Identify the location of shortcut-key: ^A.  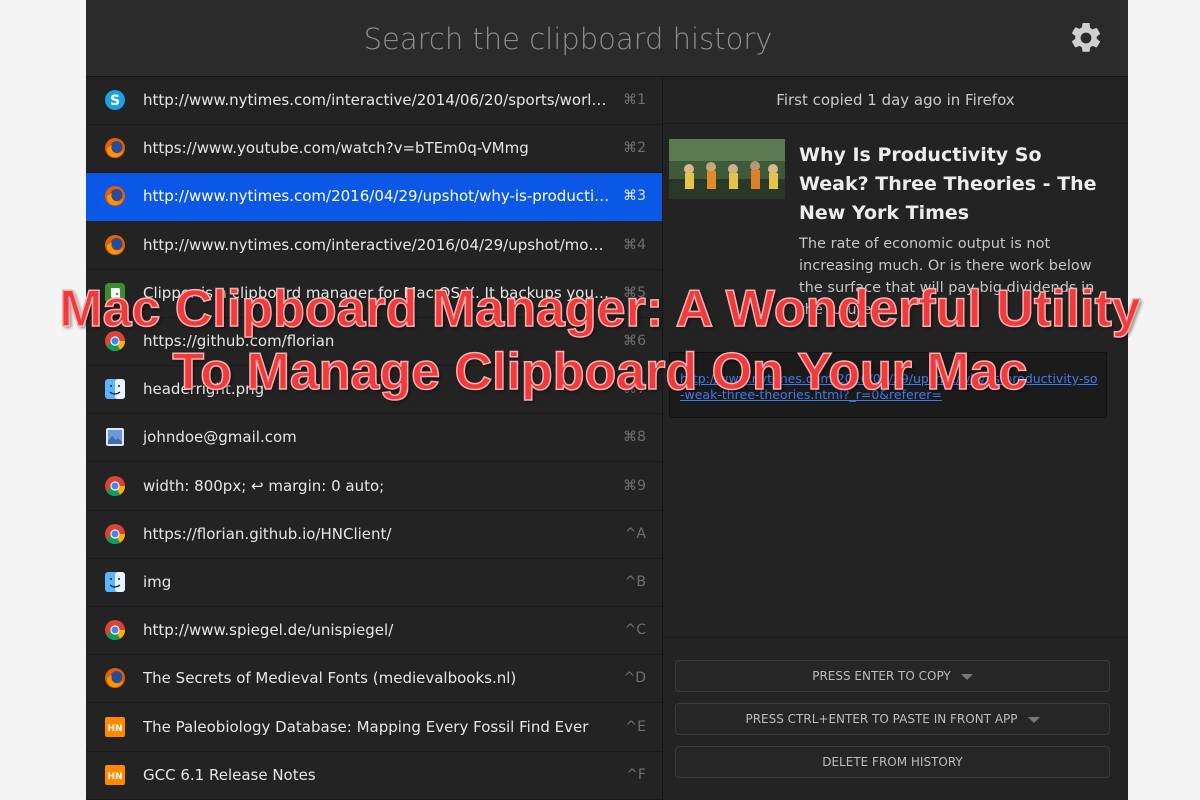
(635, 533).